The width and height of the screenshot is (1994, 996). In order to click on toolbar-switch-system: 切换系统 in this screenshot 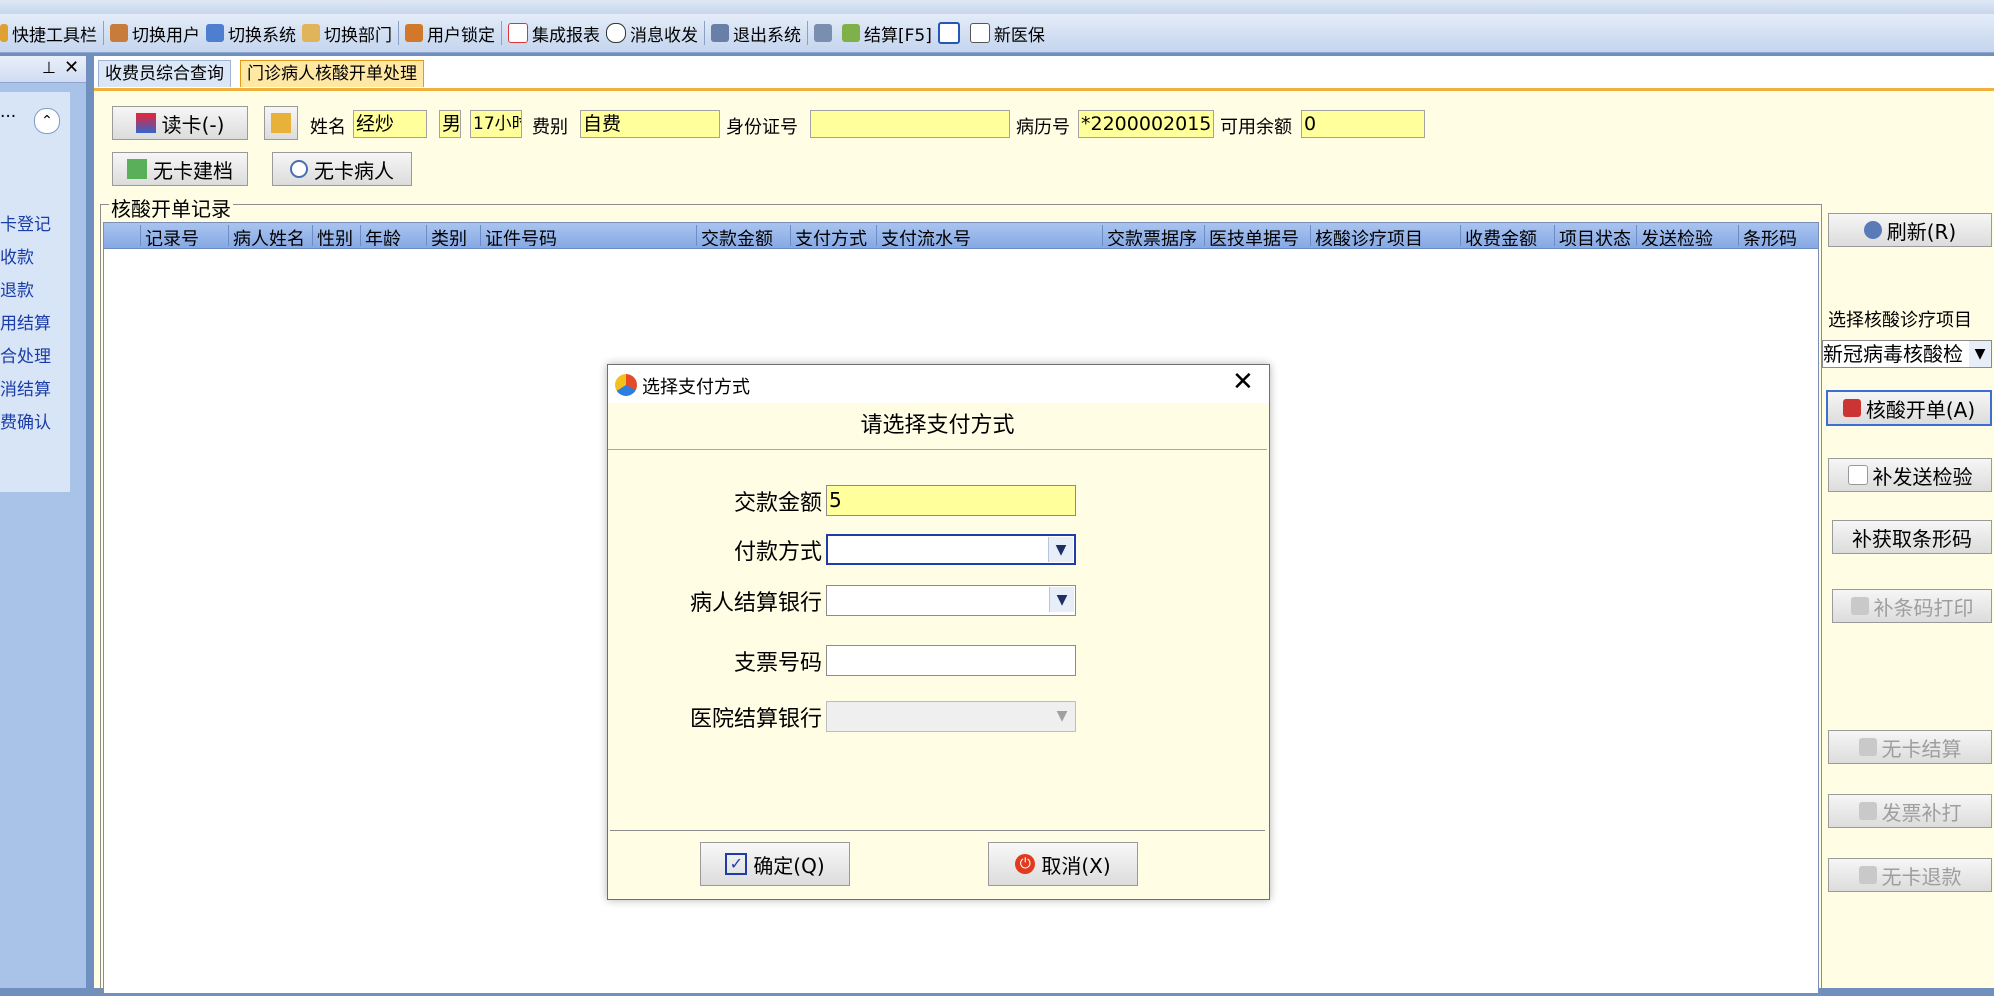, I will do `click(251, 33)`.